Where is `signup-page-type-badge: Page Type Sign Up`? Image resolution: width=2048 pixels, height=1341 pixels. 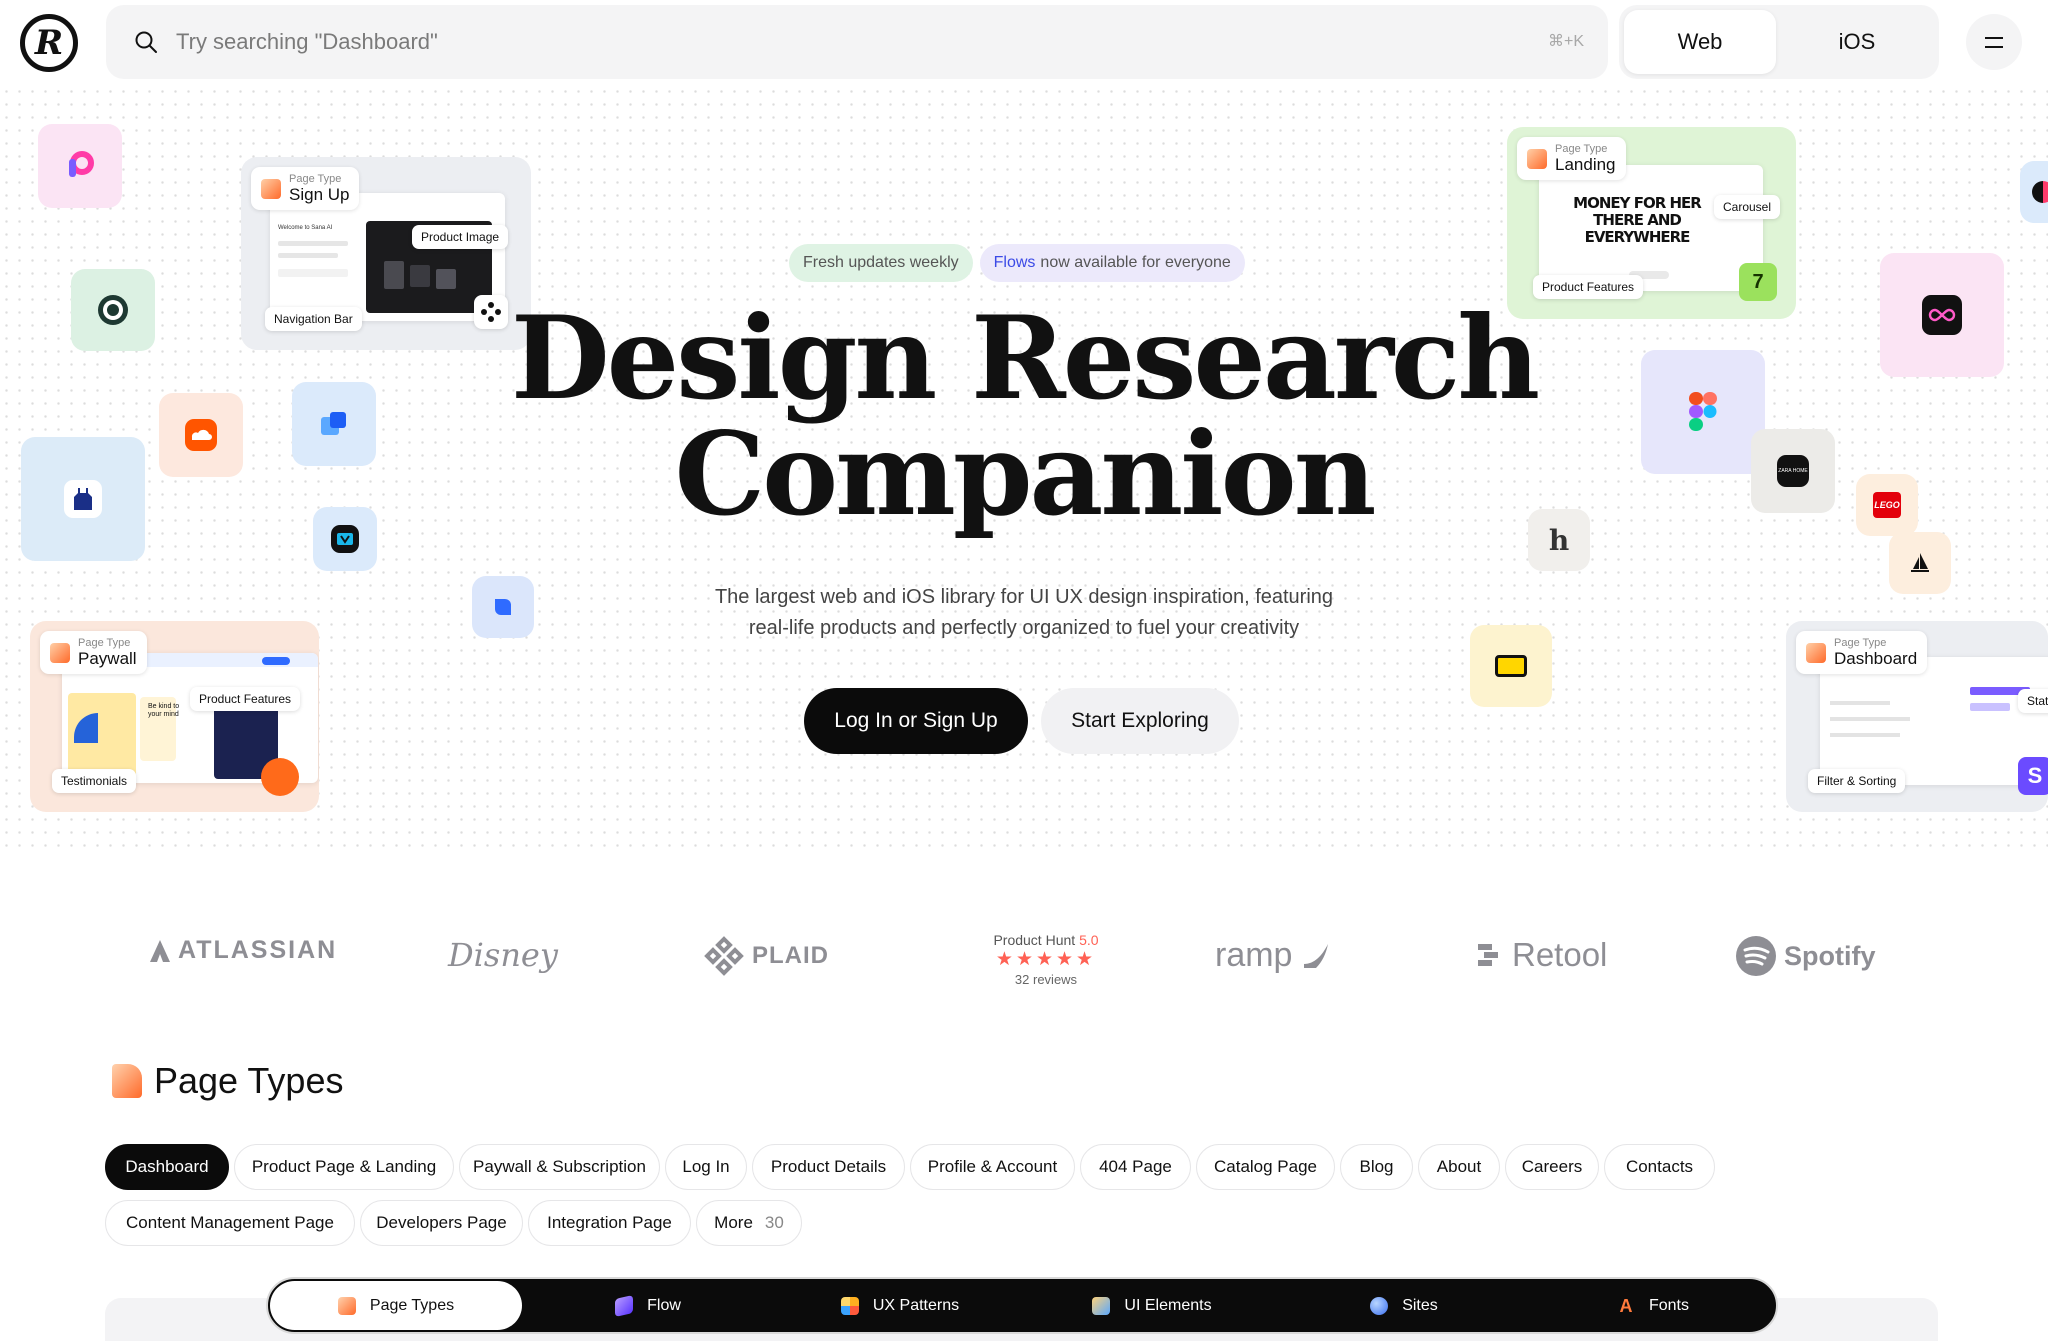 signup-page-type-badge: Page Type Sign Up is located at coordinates (305, 188).